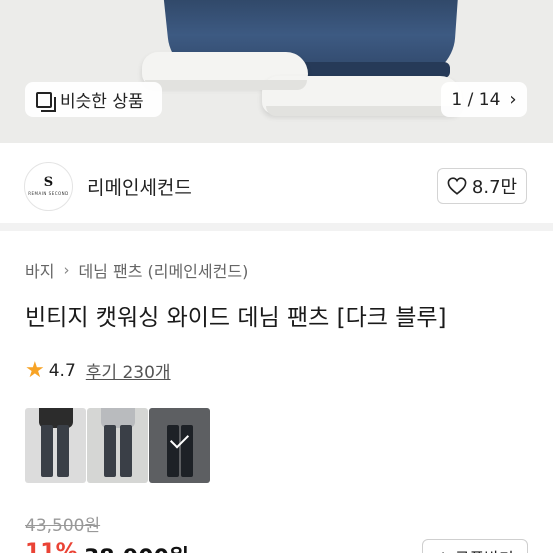  What do you see at coordinates (46, 101) in the screenshot?
I see `copy-icon` at bounding box center [46, 101].